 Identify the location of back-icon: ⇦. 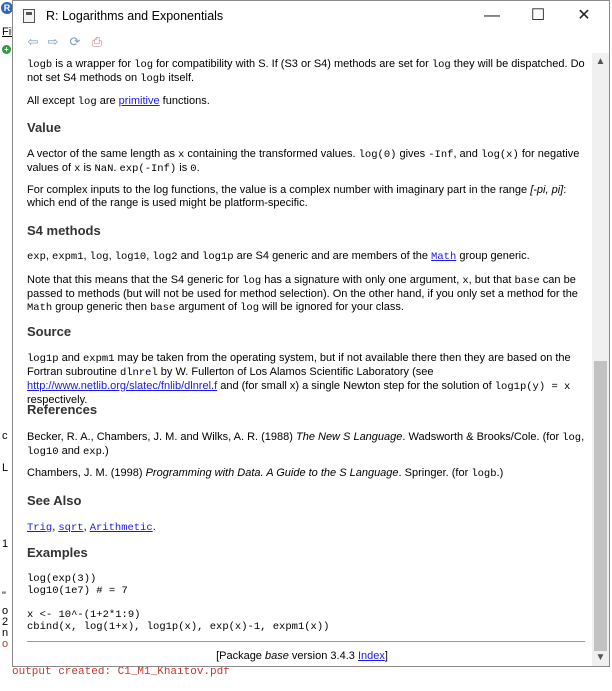
(33, 42).